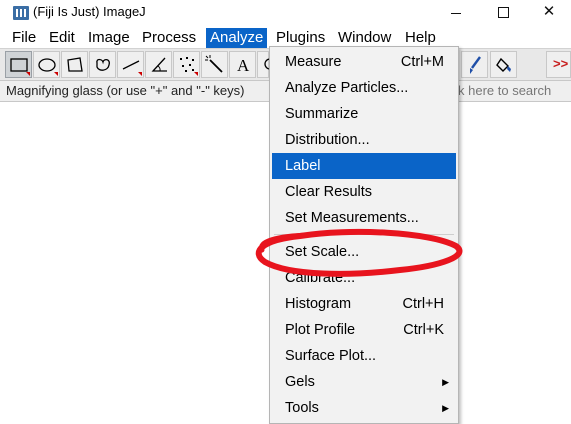 The height and width of the screenshot is (424, 571). What do you see at coordinates (423, 330) in the screenshot?
I see `menu-item-shortcut: Ctrl+K` at bounding box center [423, 330].